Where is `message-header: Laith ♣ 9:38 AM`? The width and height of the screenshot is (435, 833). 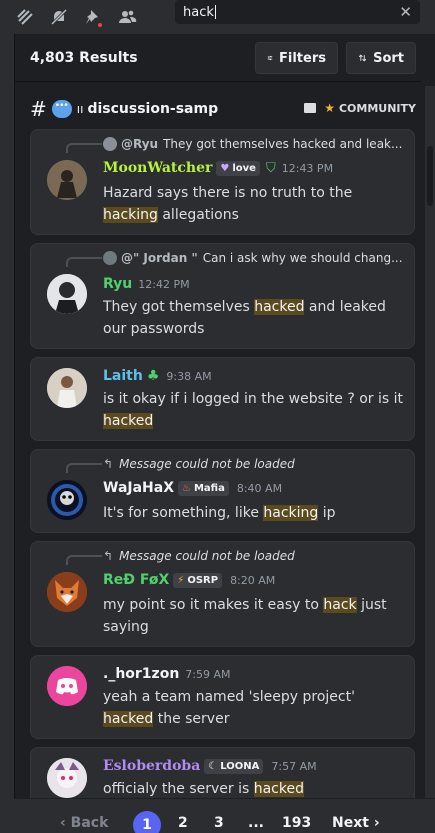 message-header: Laith ♣ 9:38 AM is located at coordinates (157, 376).